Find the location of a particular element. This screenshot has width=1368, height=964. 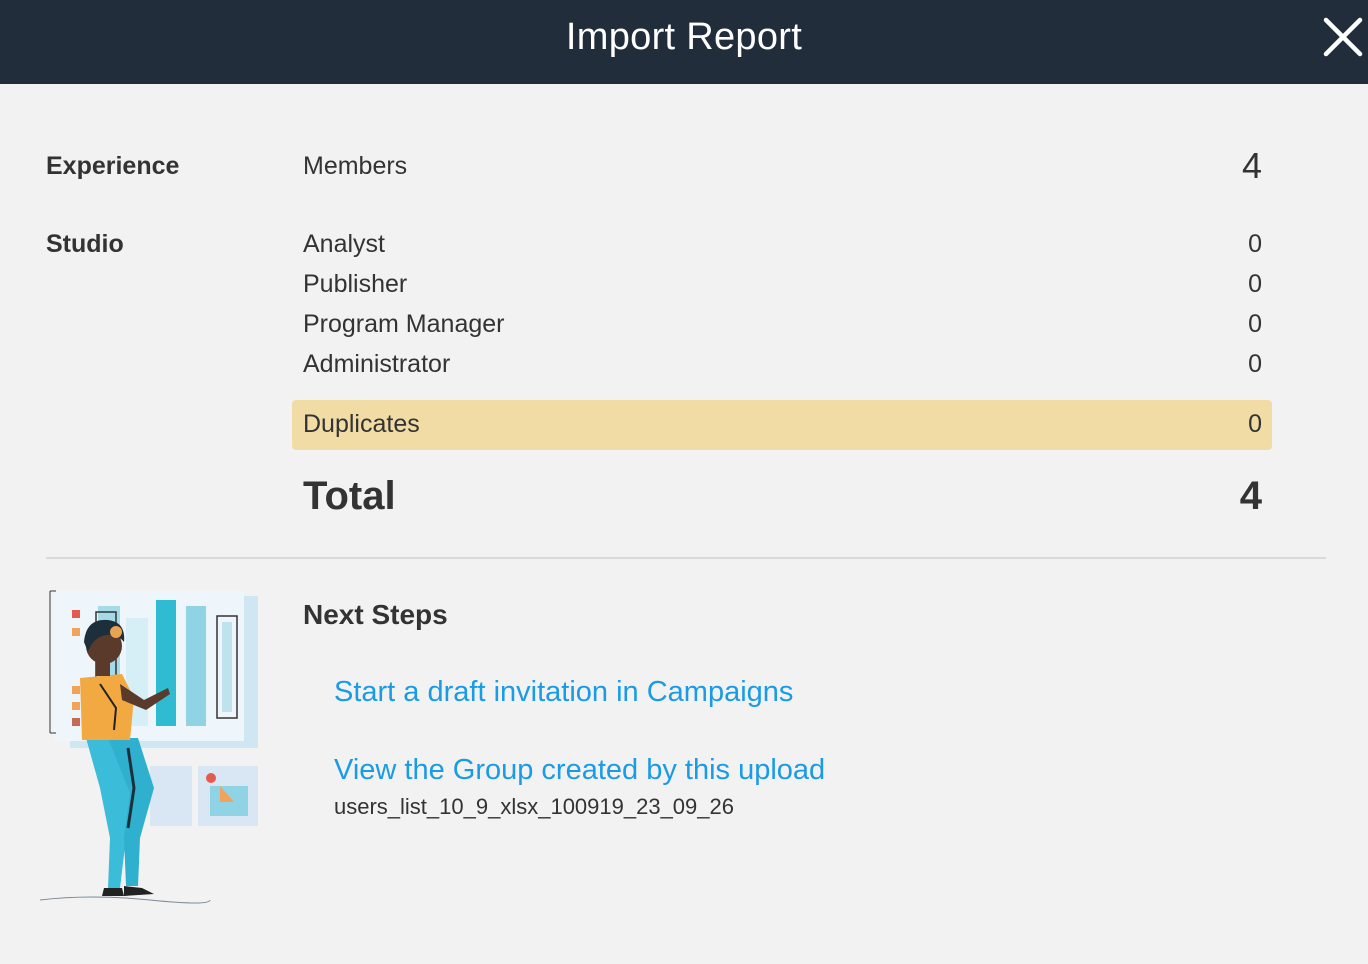

role-members-count: 4 is located at coordinates (1251, 165).